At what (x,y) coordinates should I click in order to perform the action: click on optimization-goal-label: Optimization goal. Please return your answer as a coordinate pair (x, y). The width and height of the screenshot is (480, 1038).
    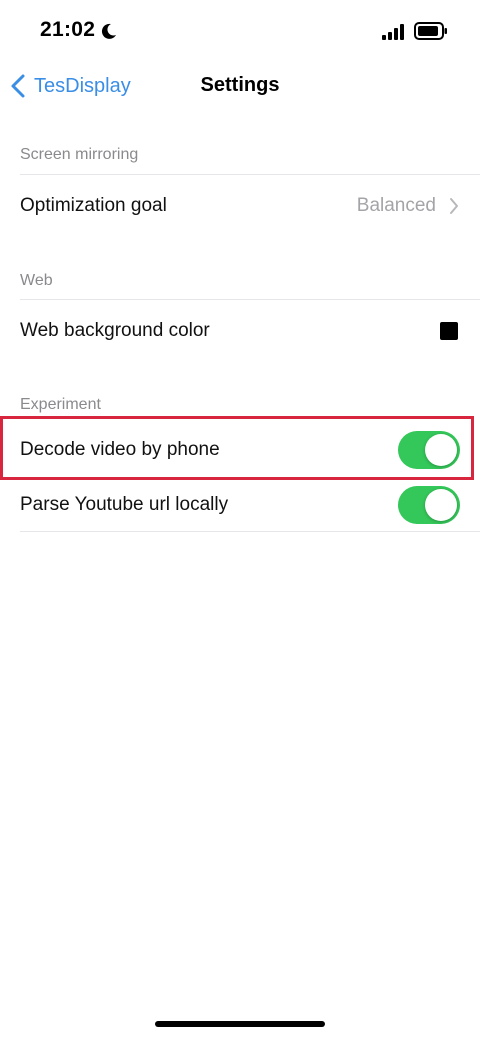
    Looking at the image, I should click on (93, 205).